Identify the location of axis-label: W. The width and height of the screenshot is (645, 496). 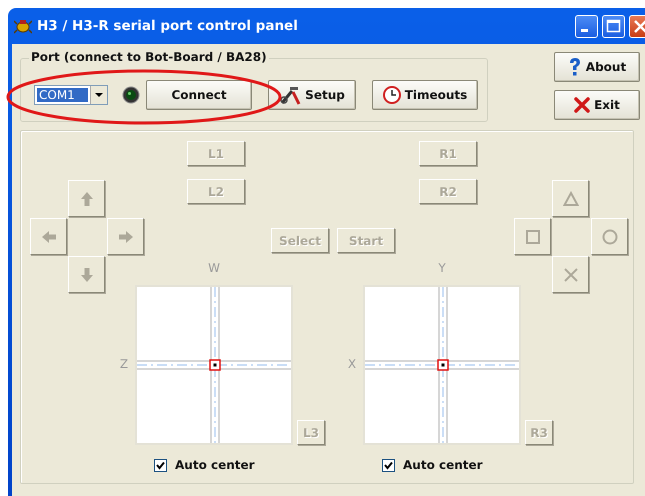
(214, 268).